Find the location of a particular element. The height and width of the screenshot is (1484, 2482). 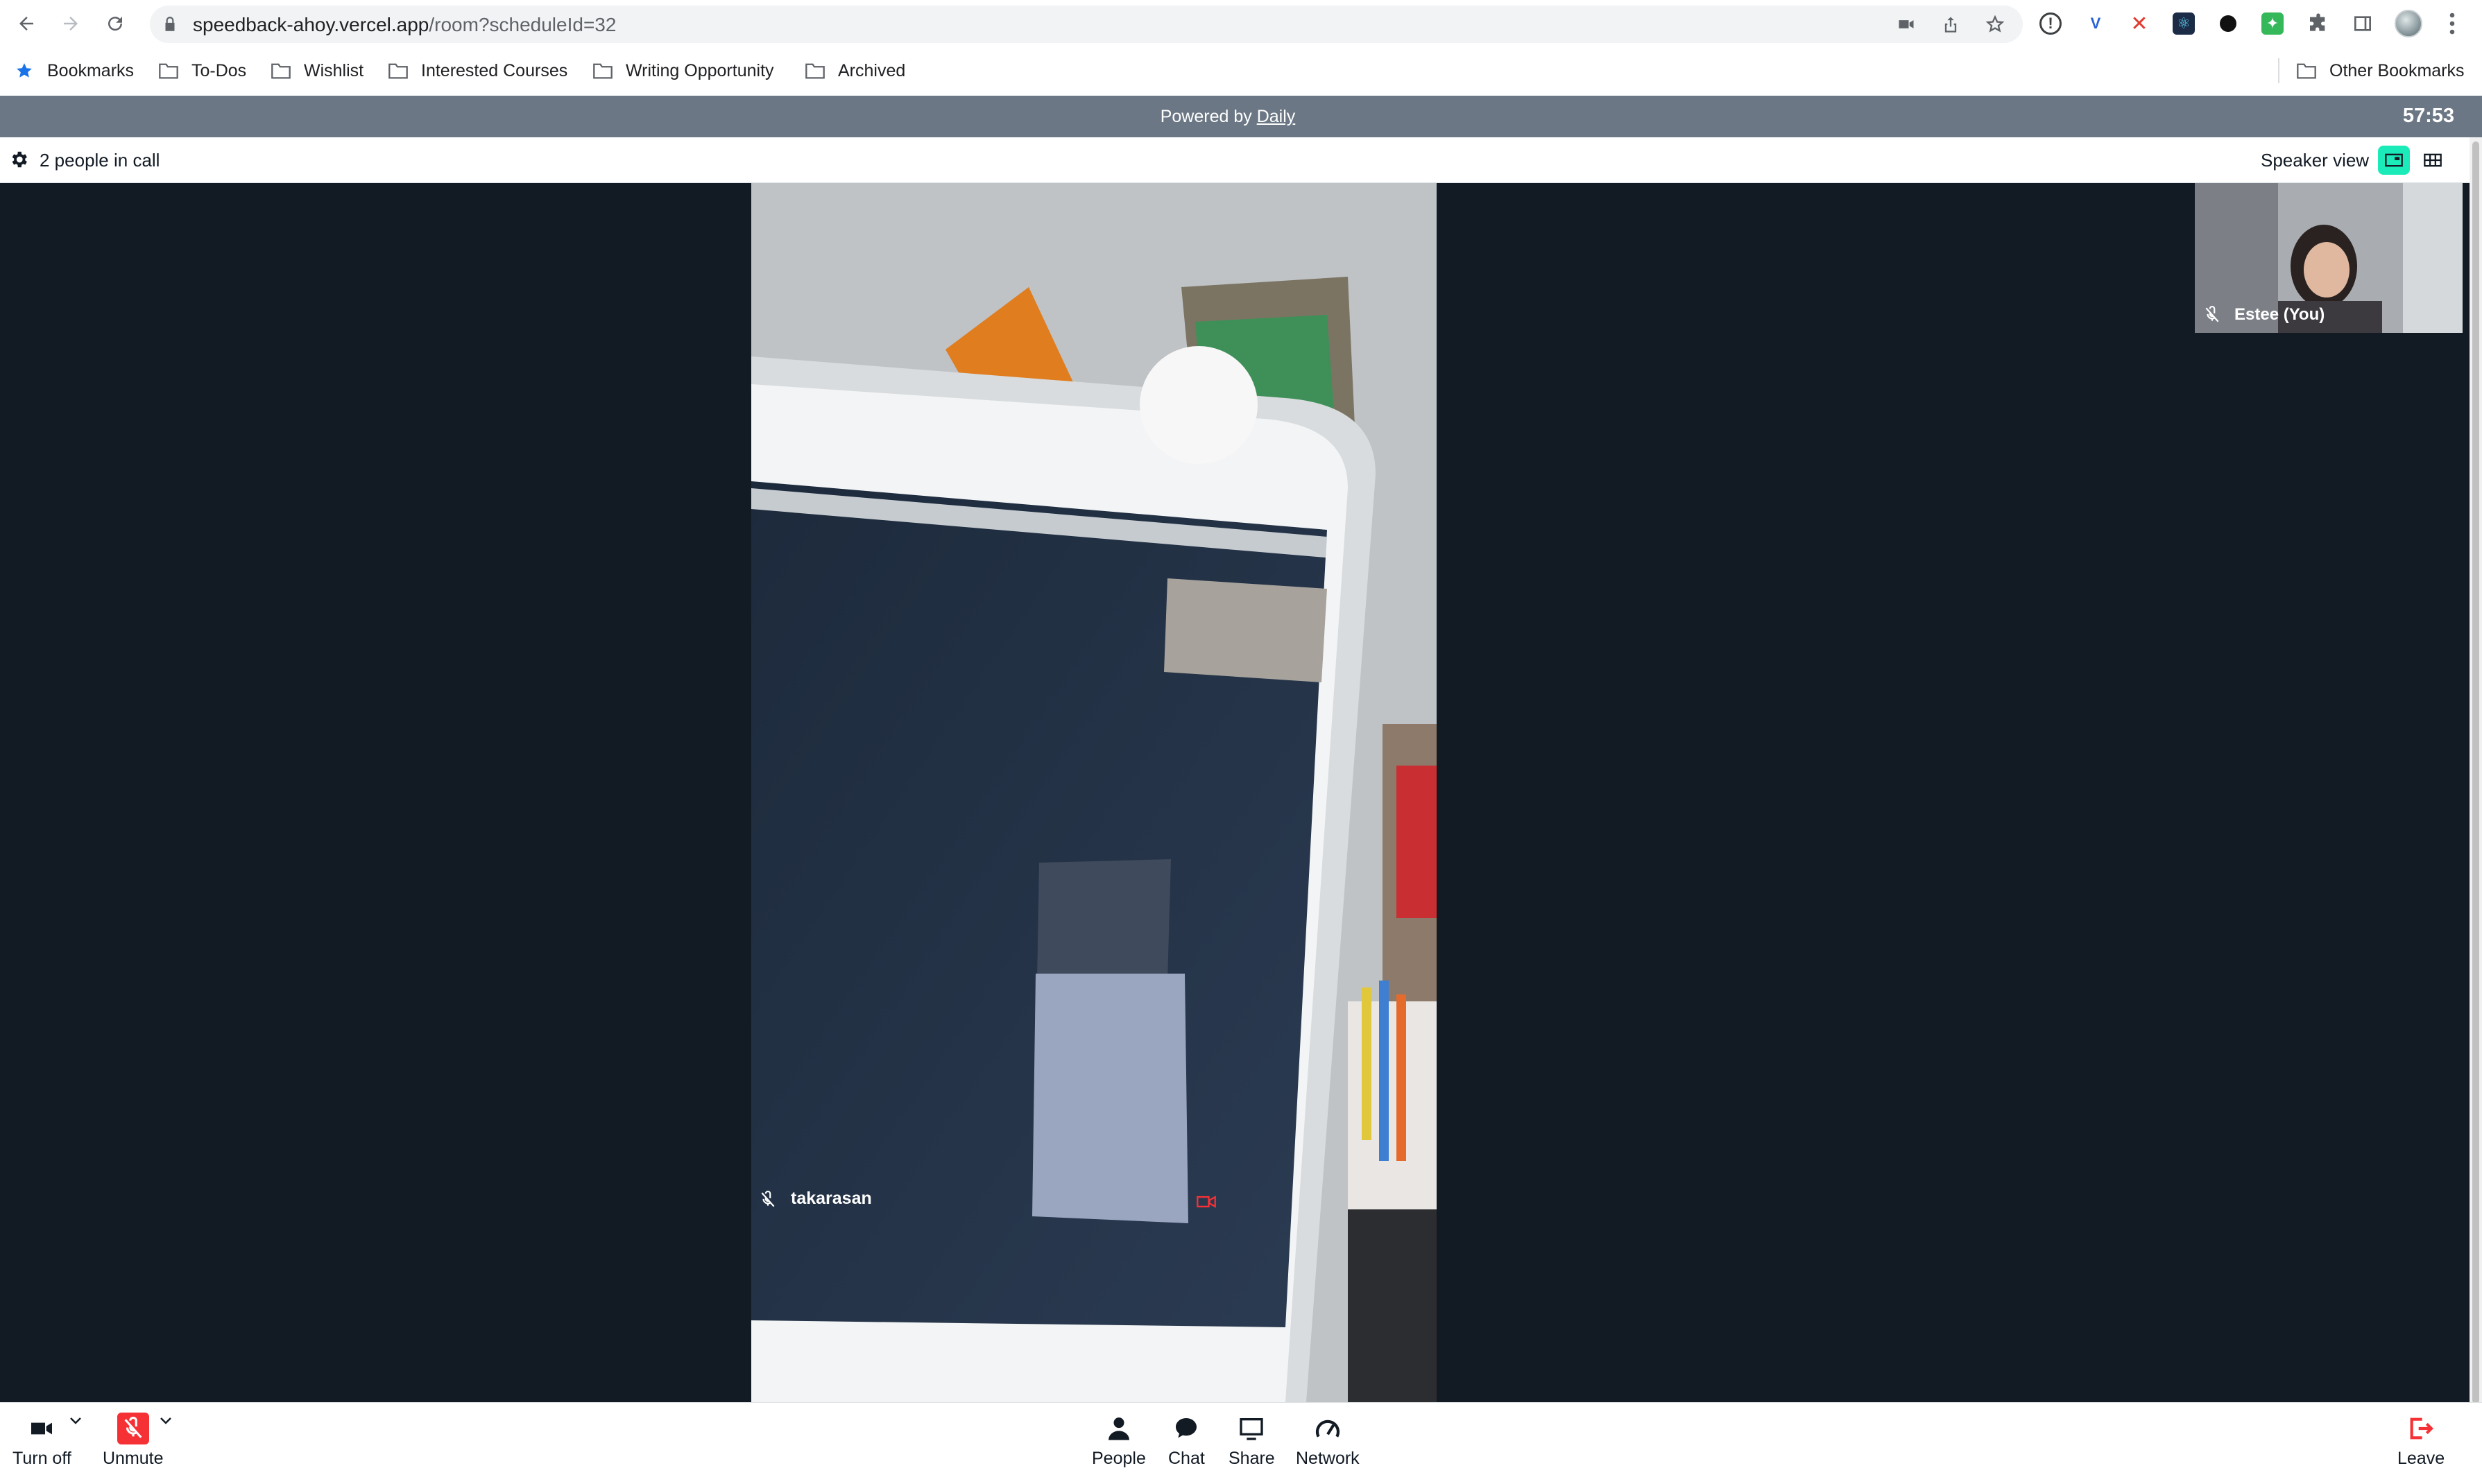

leave-icon is located at coordinates (2422, 1428).